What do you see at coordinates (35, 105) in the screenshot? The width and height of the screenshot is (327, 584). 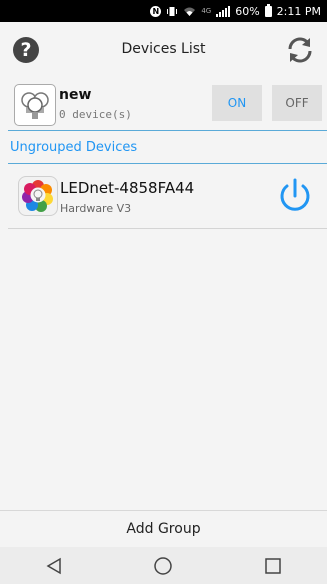 I see `bulb-group-icon` at bounding box center [35, 105].